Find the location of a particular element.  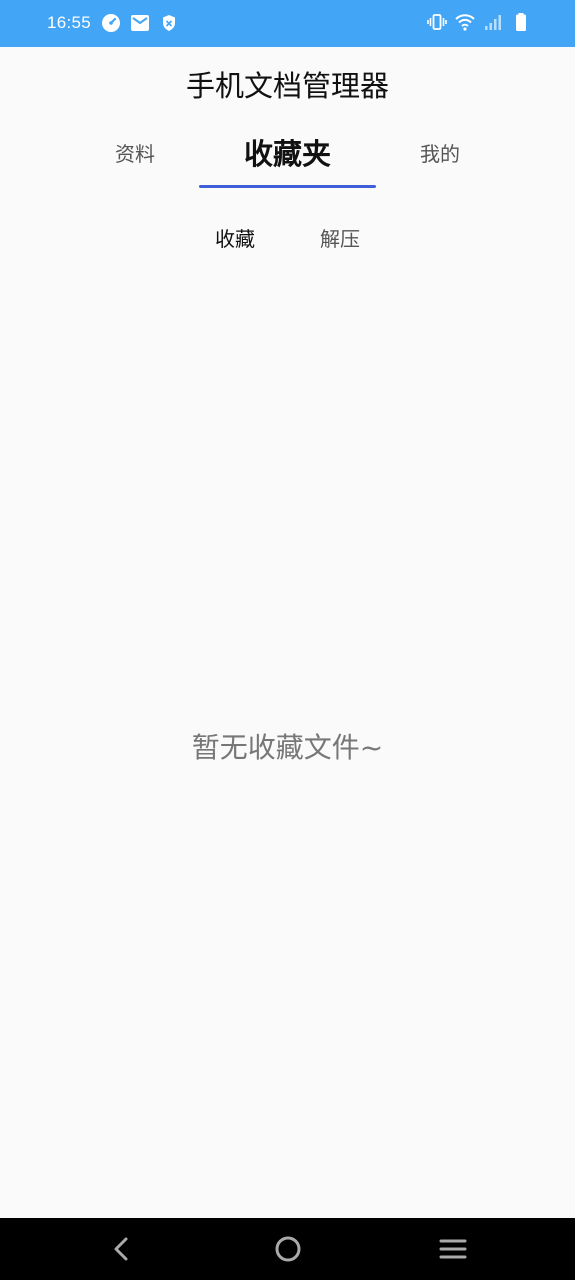

menu-icon is located at coordinates (453, 1249).